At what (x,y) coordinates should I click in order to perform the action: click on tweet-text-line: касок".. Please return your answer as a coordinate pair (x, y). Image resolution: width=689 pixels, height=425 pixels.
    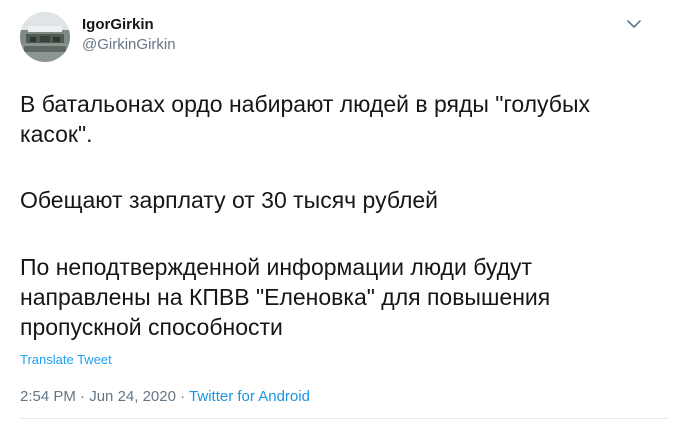
    Looking at the image, I should click on (56, 134).